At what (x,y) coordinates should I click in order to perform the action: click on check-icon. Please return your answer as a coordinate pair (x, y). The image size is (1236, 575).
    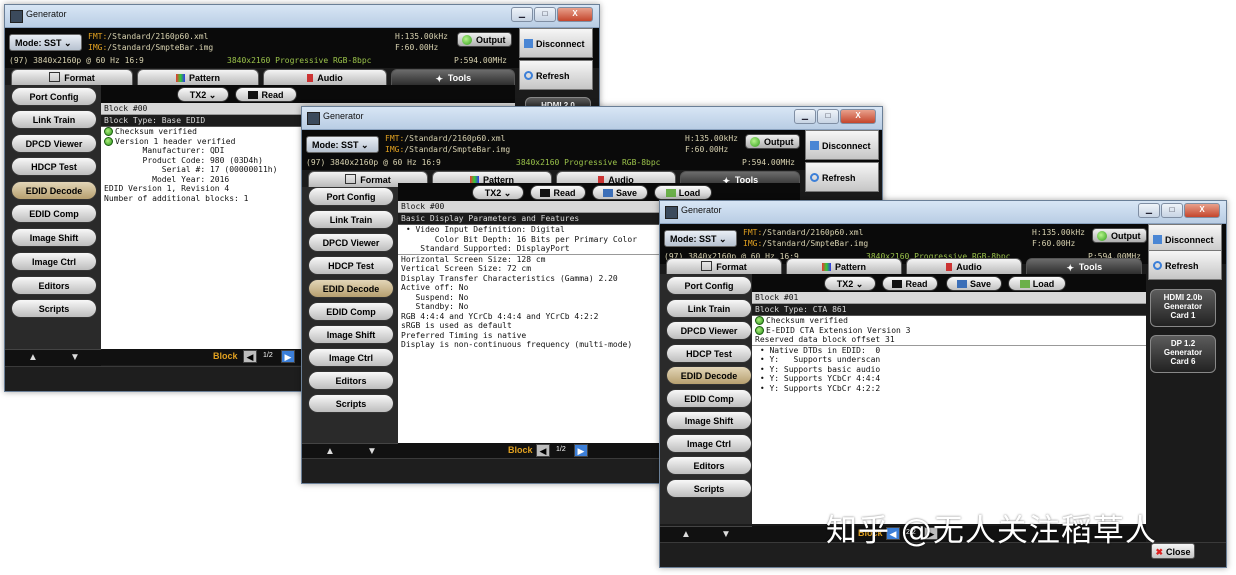
    Looking at the image, I should click on (759, 330).